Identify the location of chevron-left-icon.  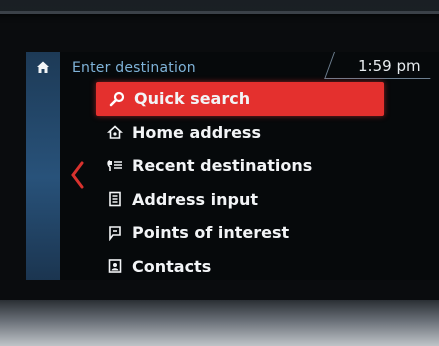
(77, 175).